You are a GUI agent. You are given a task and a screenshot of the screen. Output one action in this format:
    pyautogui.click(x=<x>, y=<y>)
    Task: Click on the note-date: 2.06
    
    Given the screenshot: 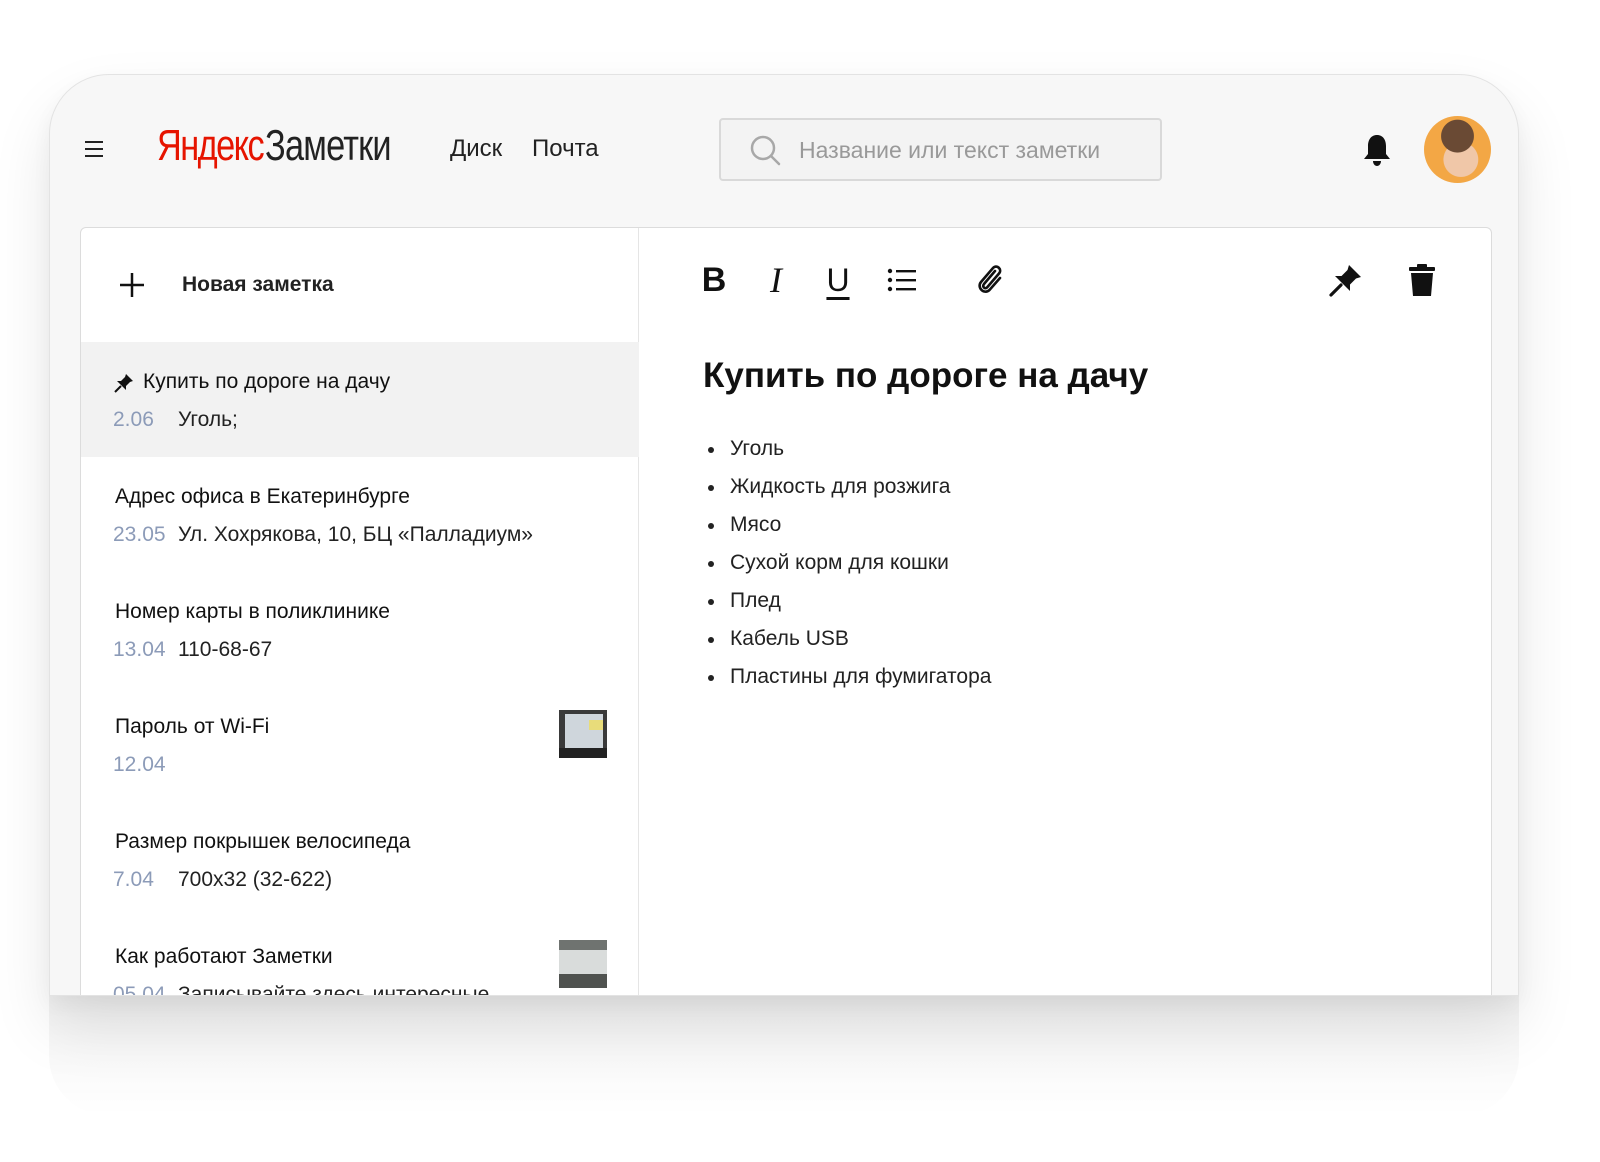 What is the action you would take?
    pyautogui.click(x=133, y=419)
    